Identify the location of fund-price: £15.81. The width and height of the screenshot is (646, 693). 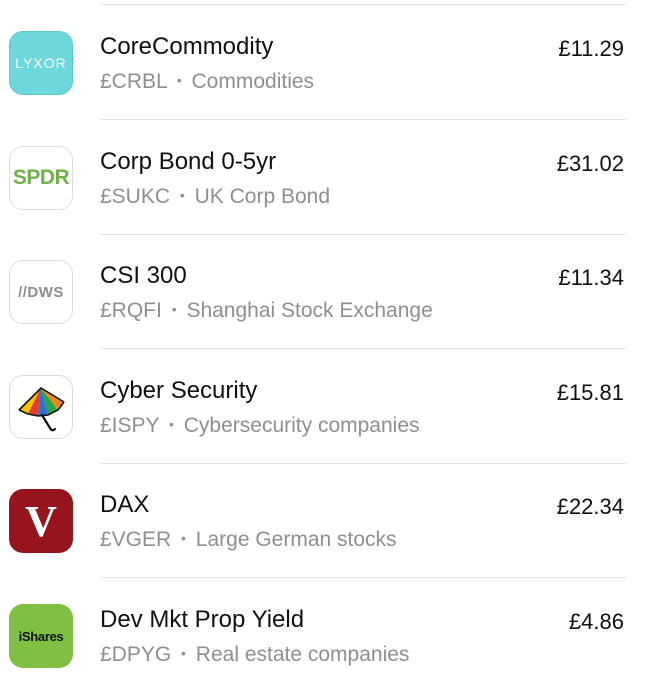
(590, 392).